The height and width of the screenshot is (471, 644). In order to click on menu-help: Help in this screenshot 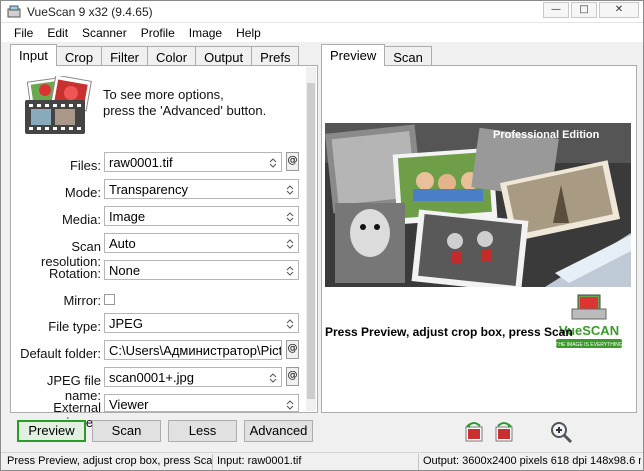, I will do `click(248, 32)`.